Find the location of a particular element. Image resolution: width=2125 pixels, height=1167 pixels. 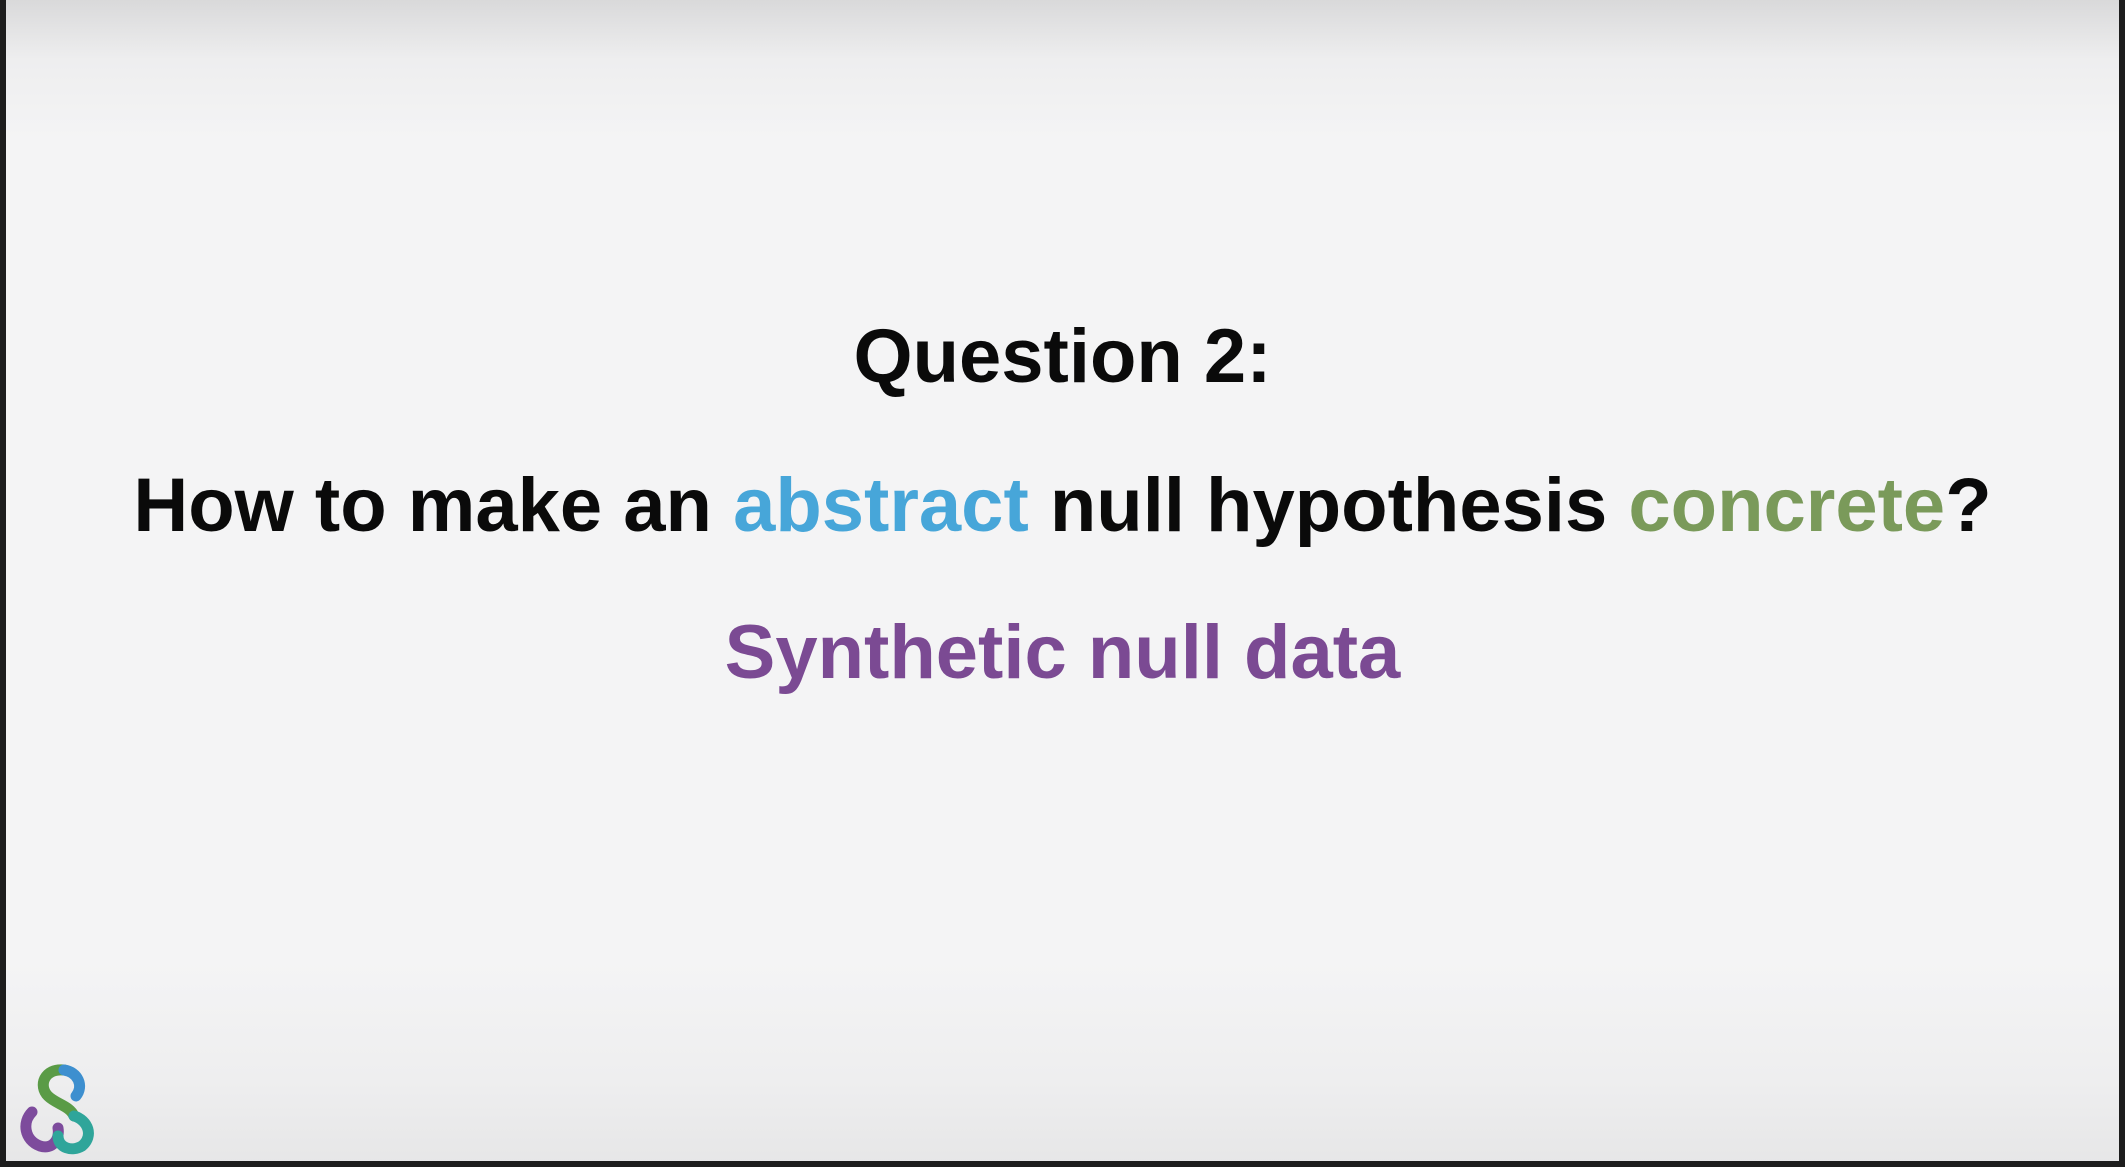

question-part-3: ? is located at coordinates (1968, 505).